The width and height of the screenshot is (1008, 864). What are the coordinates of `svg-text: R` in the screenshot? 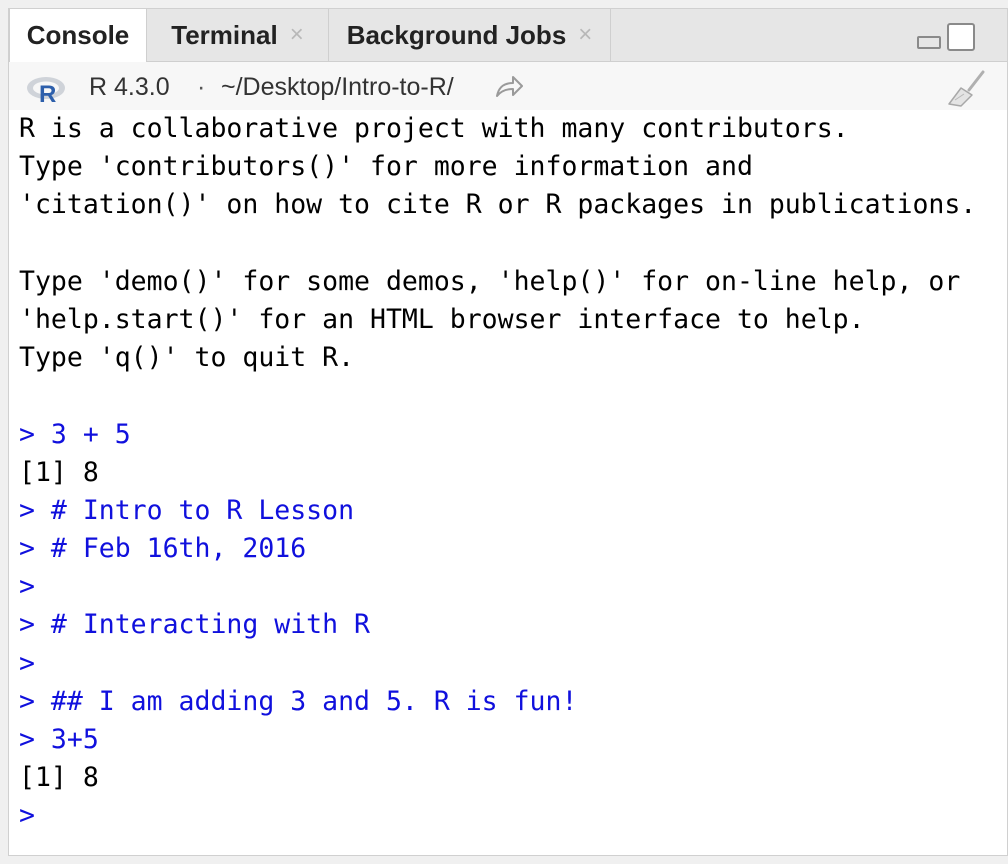 It's located at (47, 92).